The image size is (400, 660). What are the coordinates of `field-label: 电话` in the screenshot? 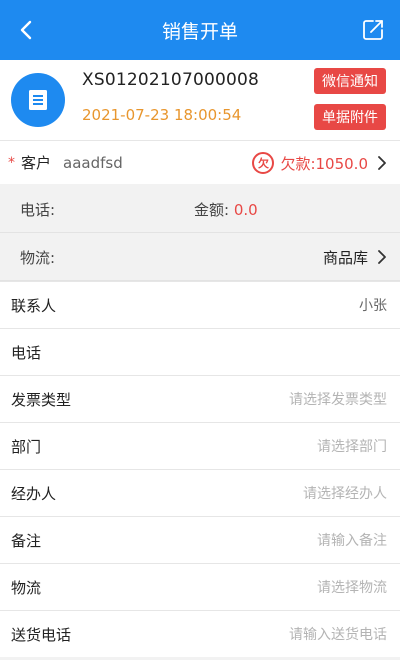 It's located at (26, 352).